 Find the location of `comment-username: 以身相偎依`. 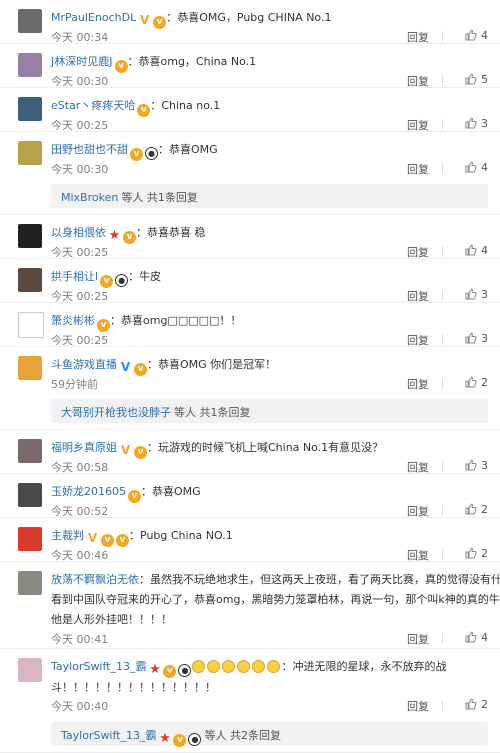

comment-username: 以身相偎依 is located at coordinates (78, 232).